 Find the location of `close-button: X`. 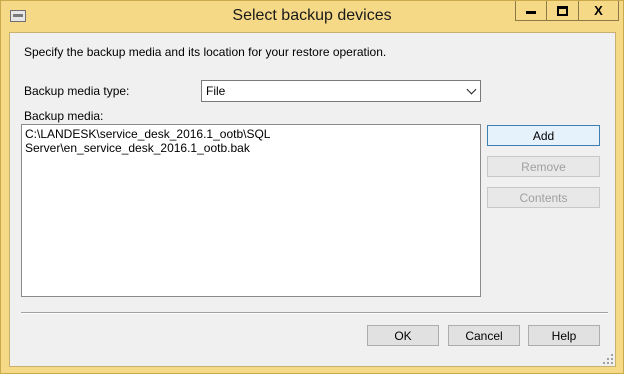

close-button: X is located at coordinates (599, 11).